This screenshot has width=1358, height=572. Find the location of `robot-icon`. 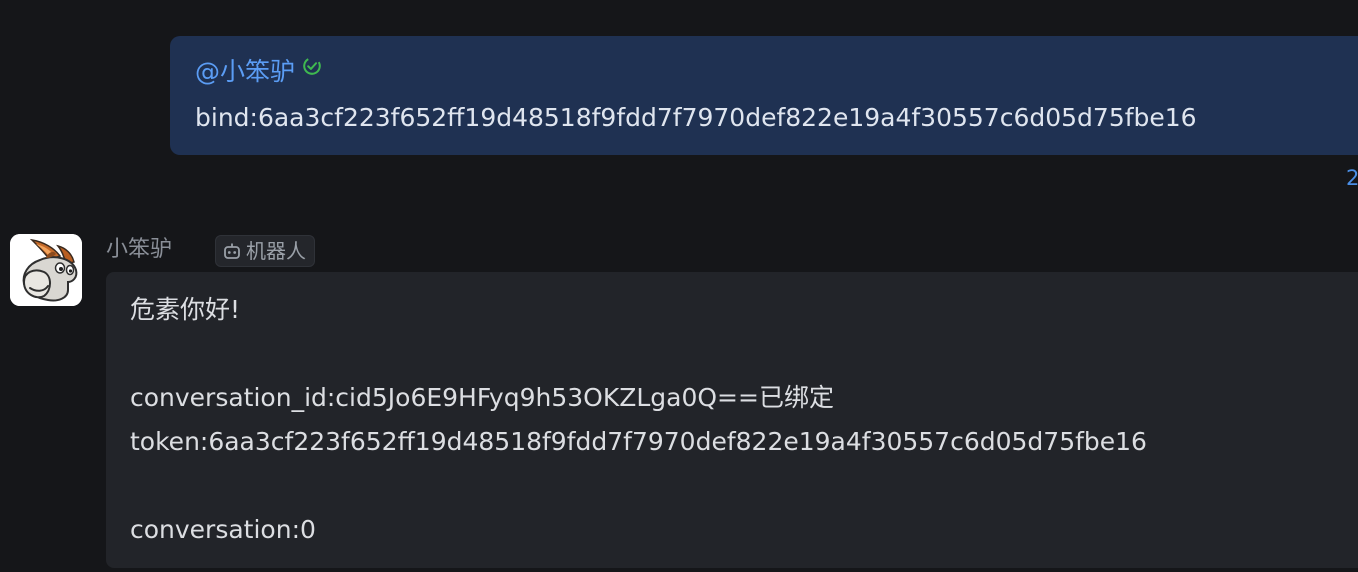

robot-icon is located at coordinates (232, 251).